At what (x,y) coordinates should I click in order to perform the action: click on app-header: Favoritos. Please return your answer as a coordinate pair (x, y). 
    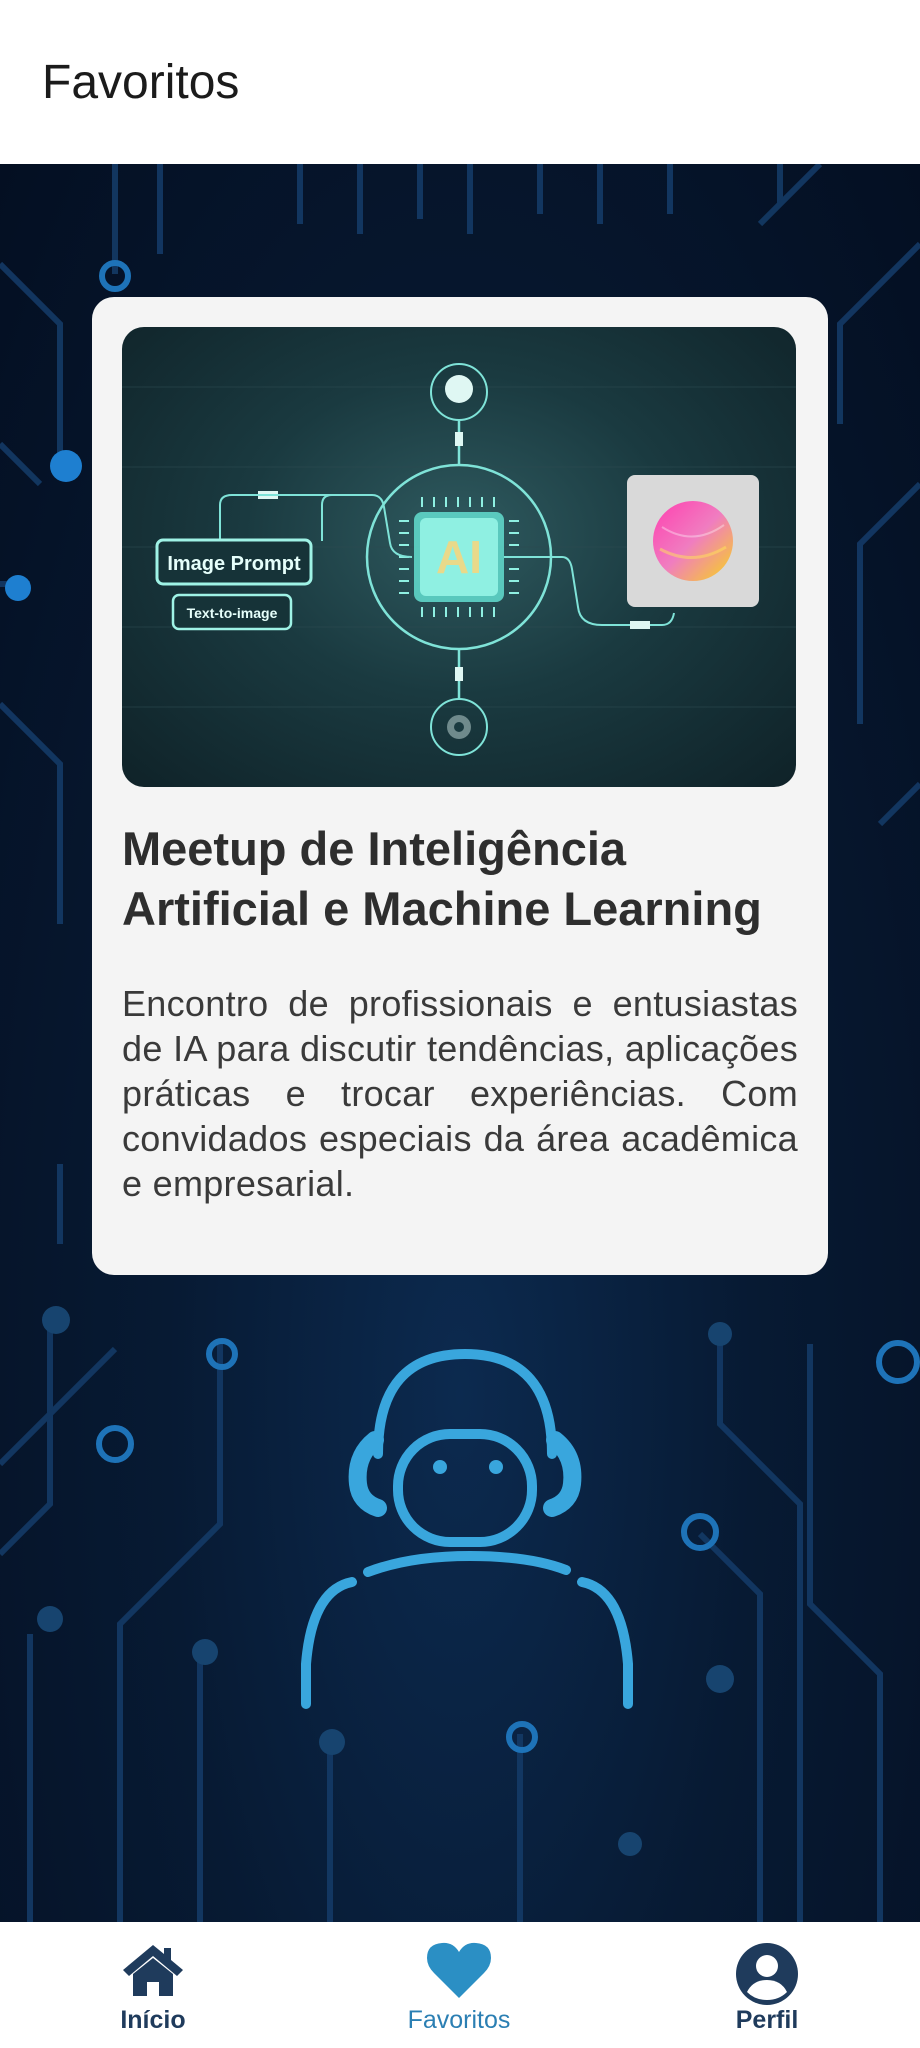
    Looking at the image, I should click on (460, 82).